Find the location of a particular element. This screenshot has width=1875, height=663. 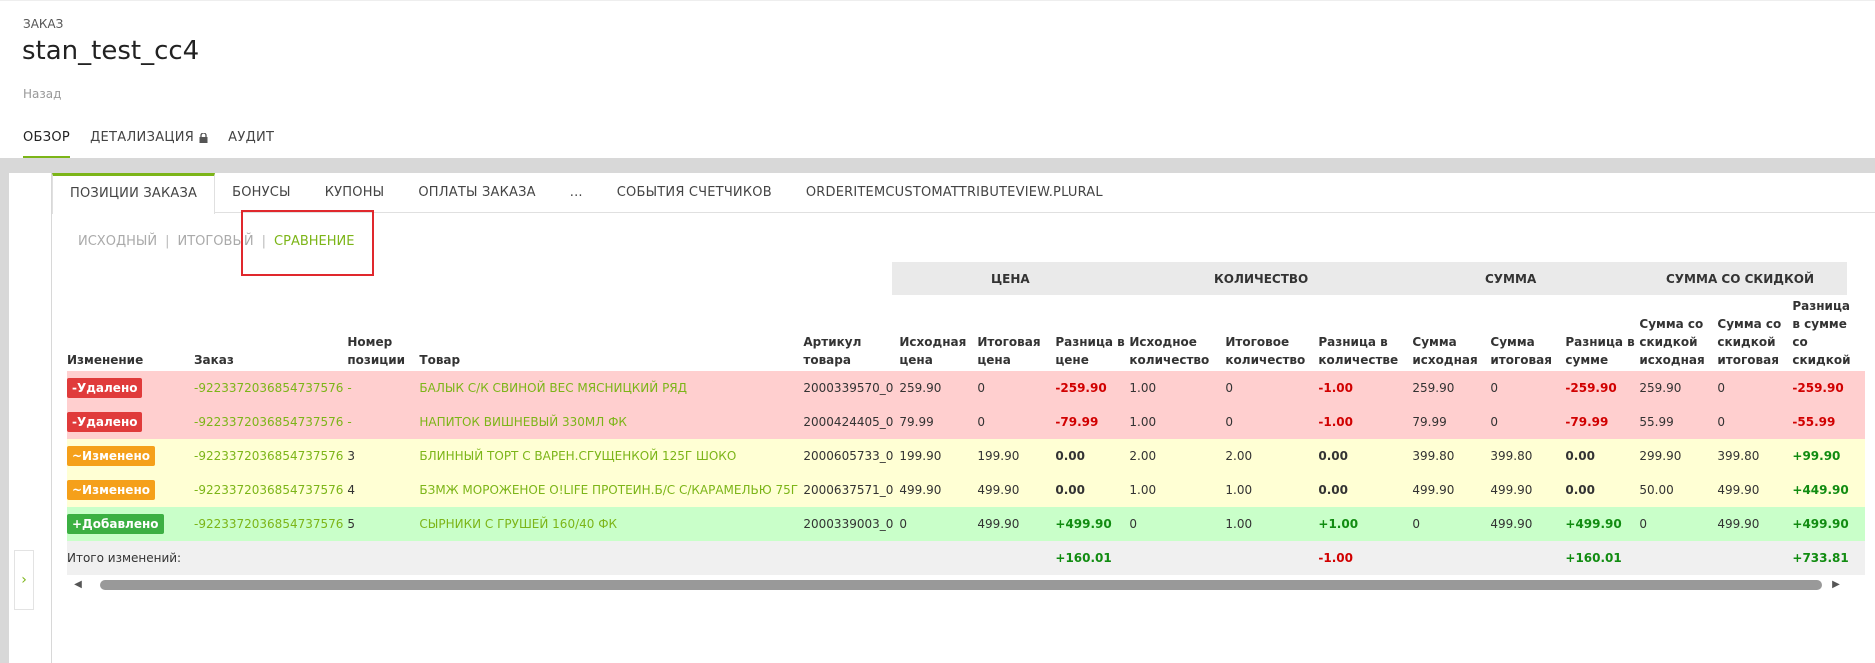

price-diff: 0.00 is located at coordinates (1092, 456).